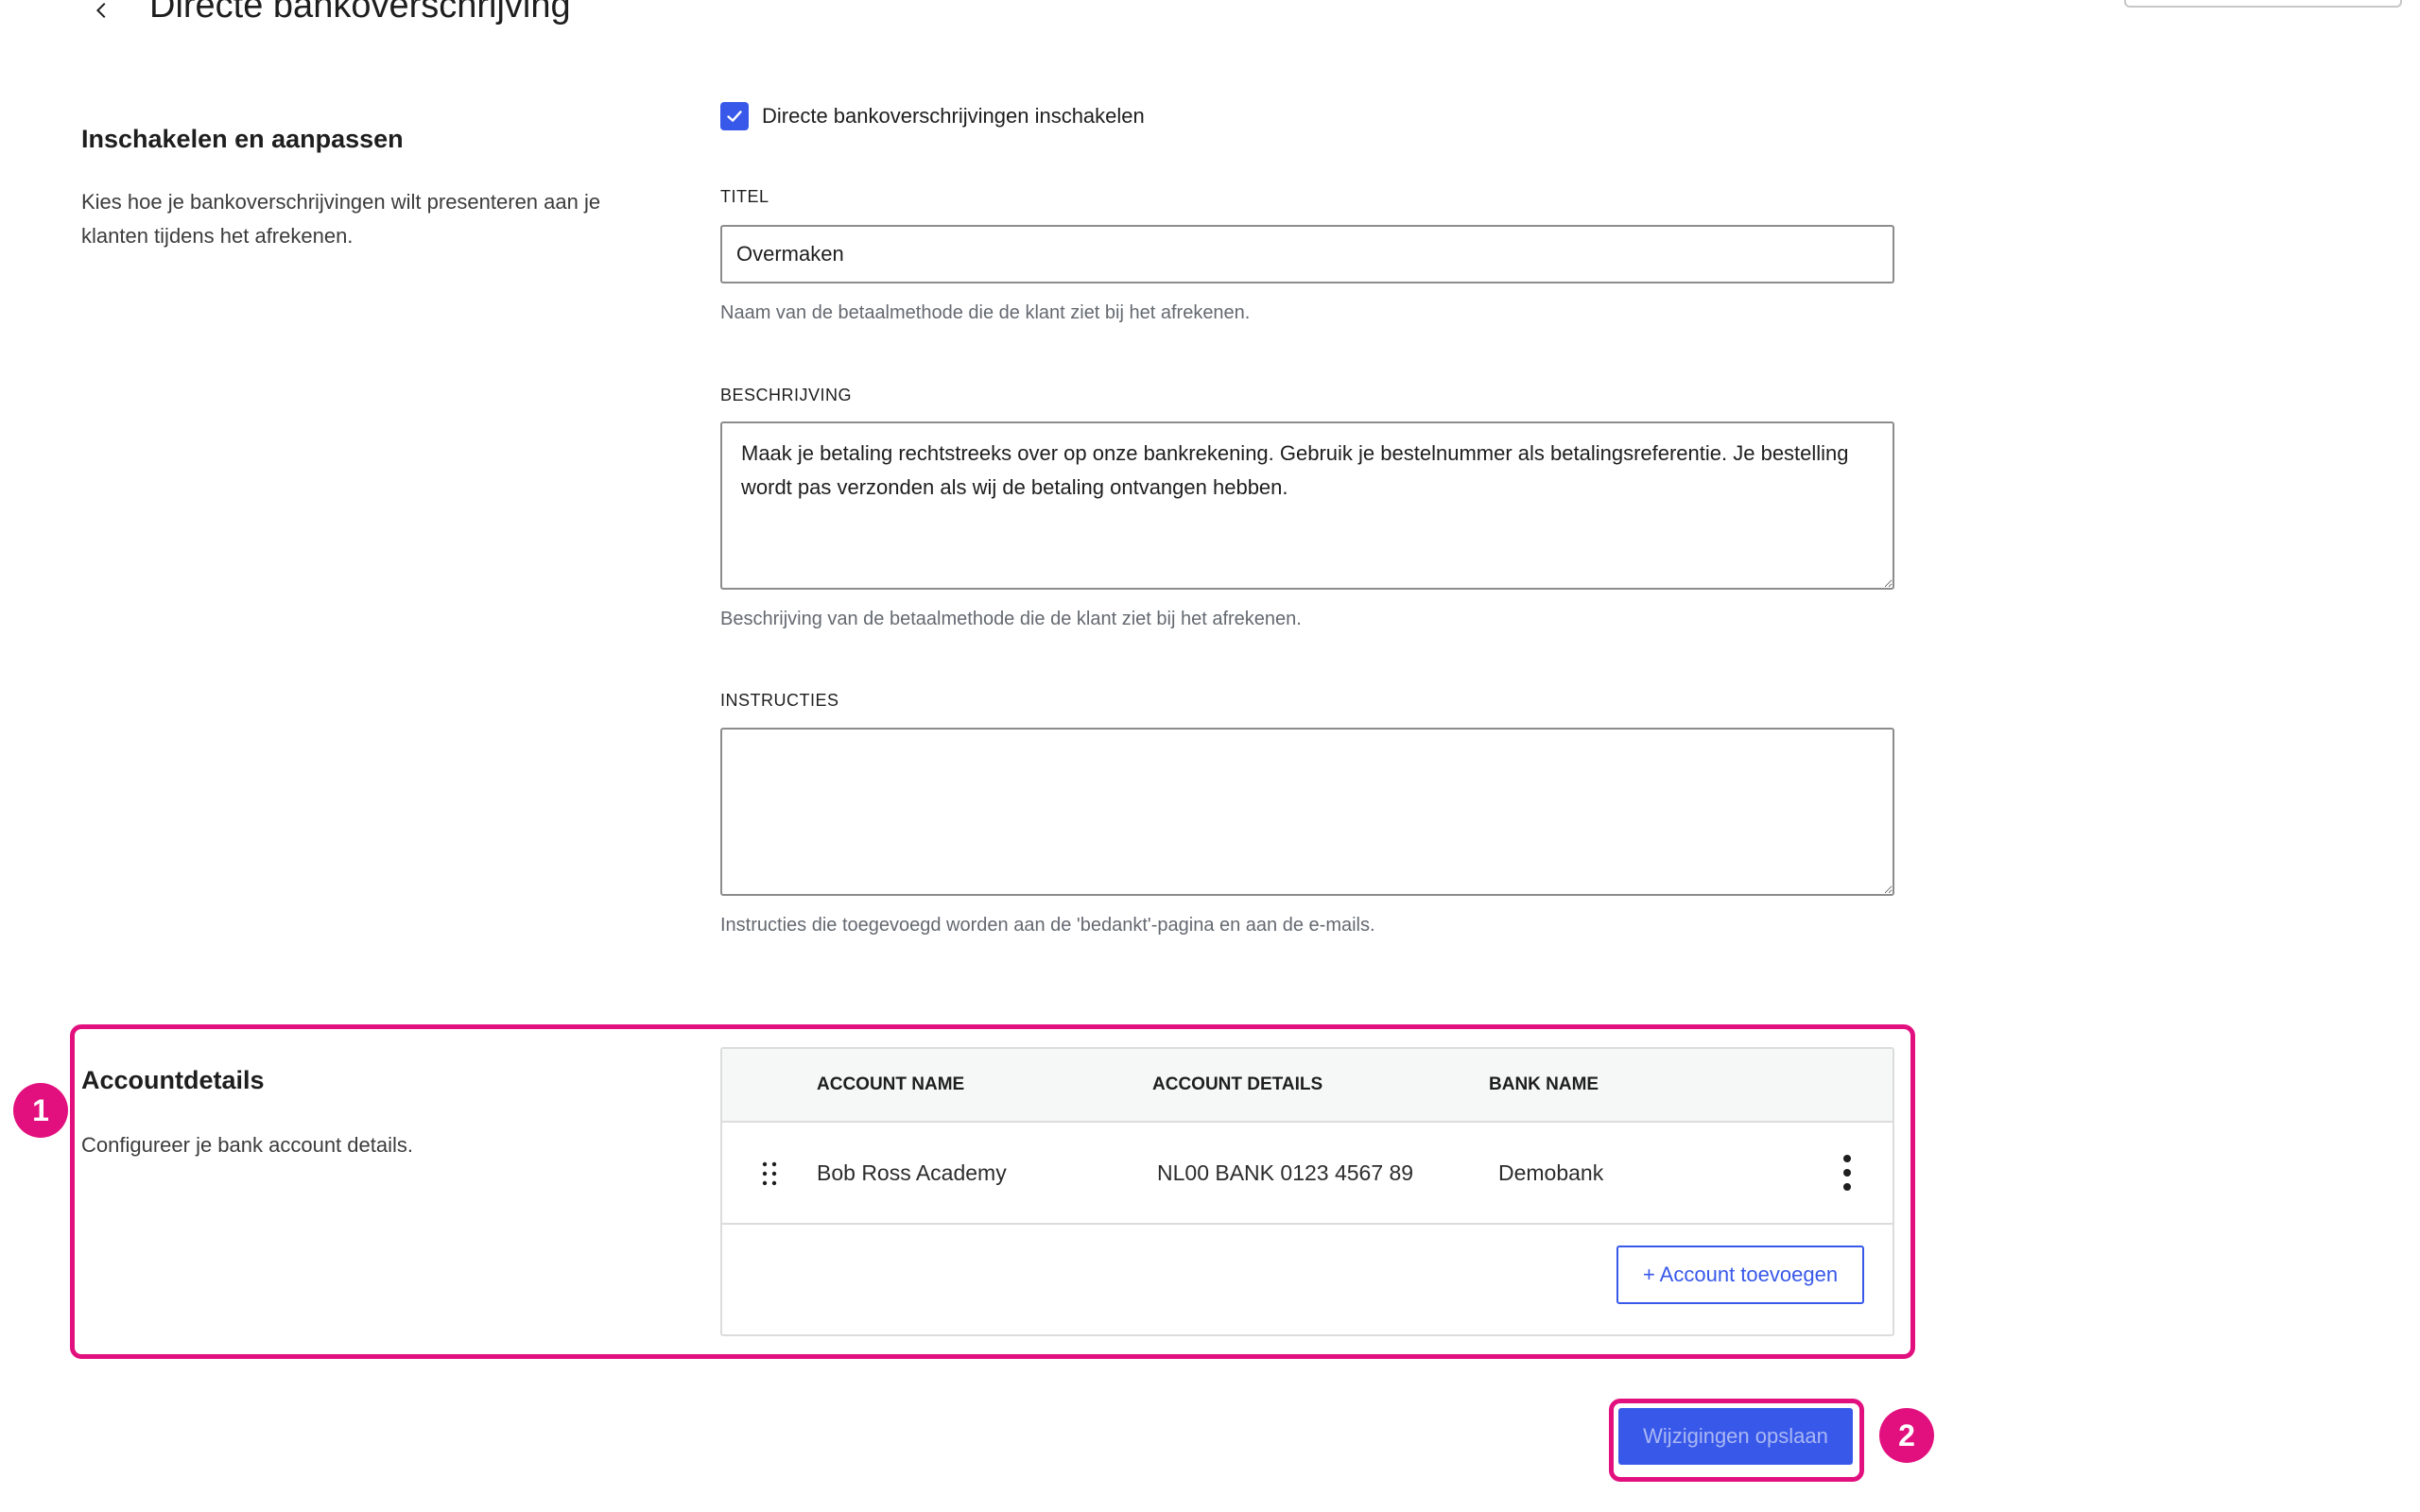 This screenshot has height=1512, width=2420. Describe the element at coordinates (912, 1172) in the screenshot. I see `cell-account-name: Bob Ross Academy` at that location.